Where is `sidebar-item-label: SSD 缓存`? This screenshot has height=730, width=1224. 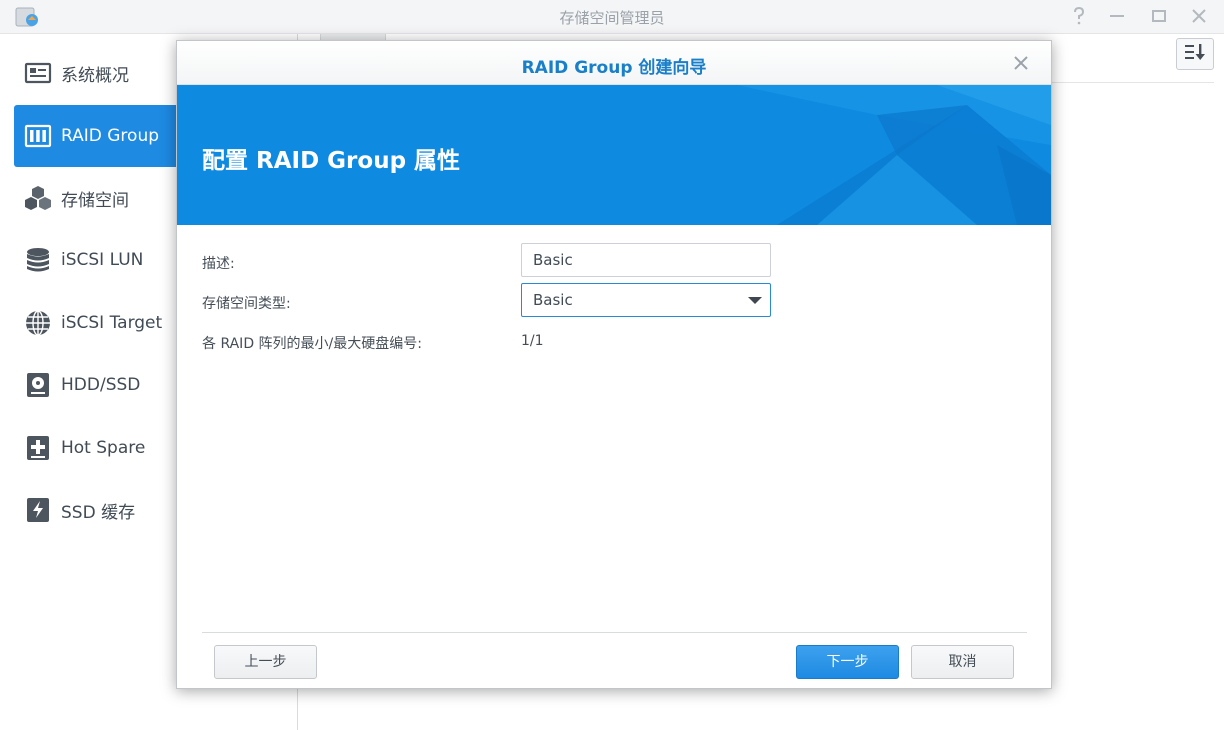 sidebar-item-label: SSD 缓存 is located at coordinates (98, 512).